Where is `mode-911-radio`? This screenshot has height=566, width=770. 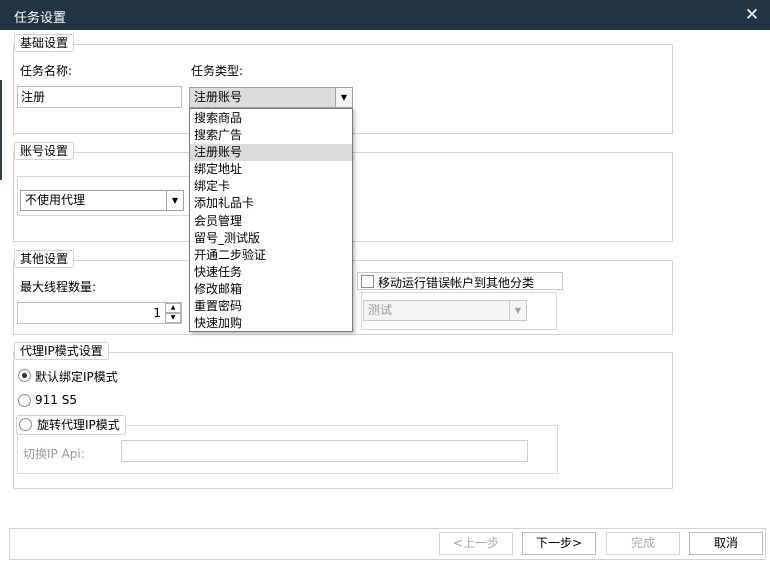
mode-911-radio is located at coordinates (24, 400).